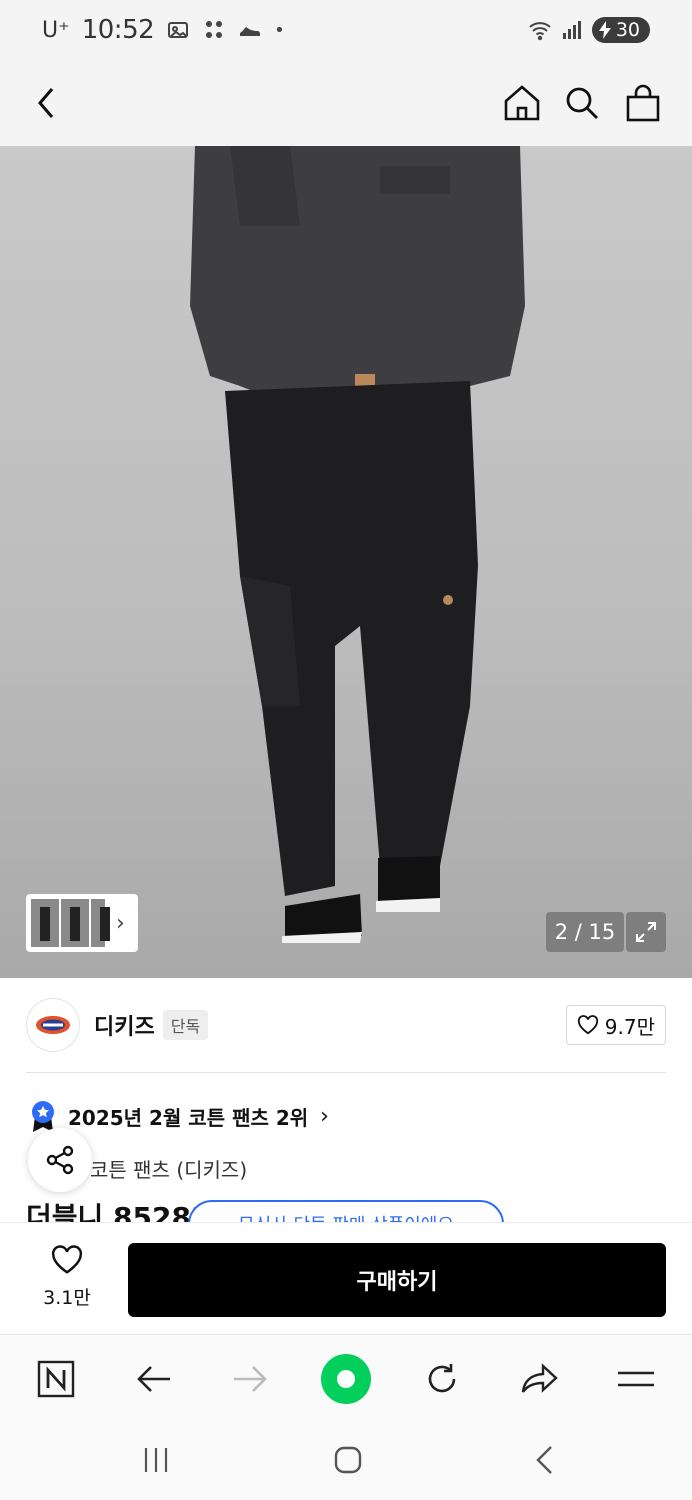 The height and width of the screenshot is (1500, 692). Describe the element at coordinates (118, 30) in the screenshot. I see `clock: 10:52` at that location.